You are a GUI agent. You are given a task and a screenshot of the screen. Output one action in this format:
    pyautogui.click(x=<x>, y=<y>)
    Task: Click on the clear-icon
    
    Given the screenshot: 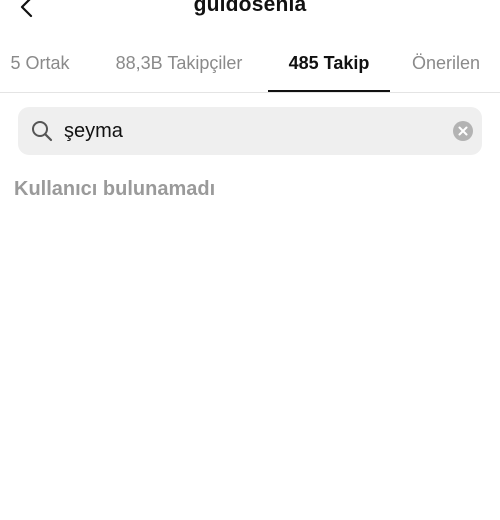 What is the action you would take?
    pyautogui.click(x=463, y=131)
    